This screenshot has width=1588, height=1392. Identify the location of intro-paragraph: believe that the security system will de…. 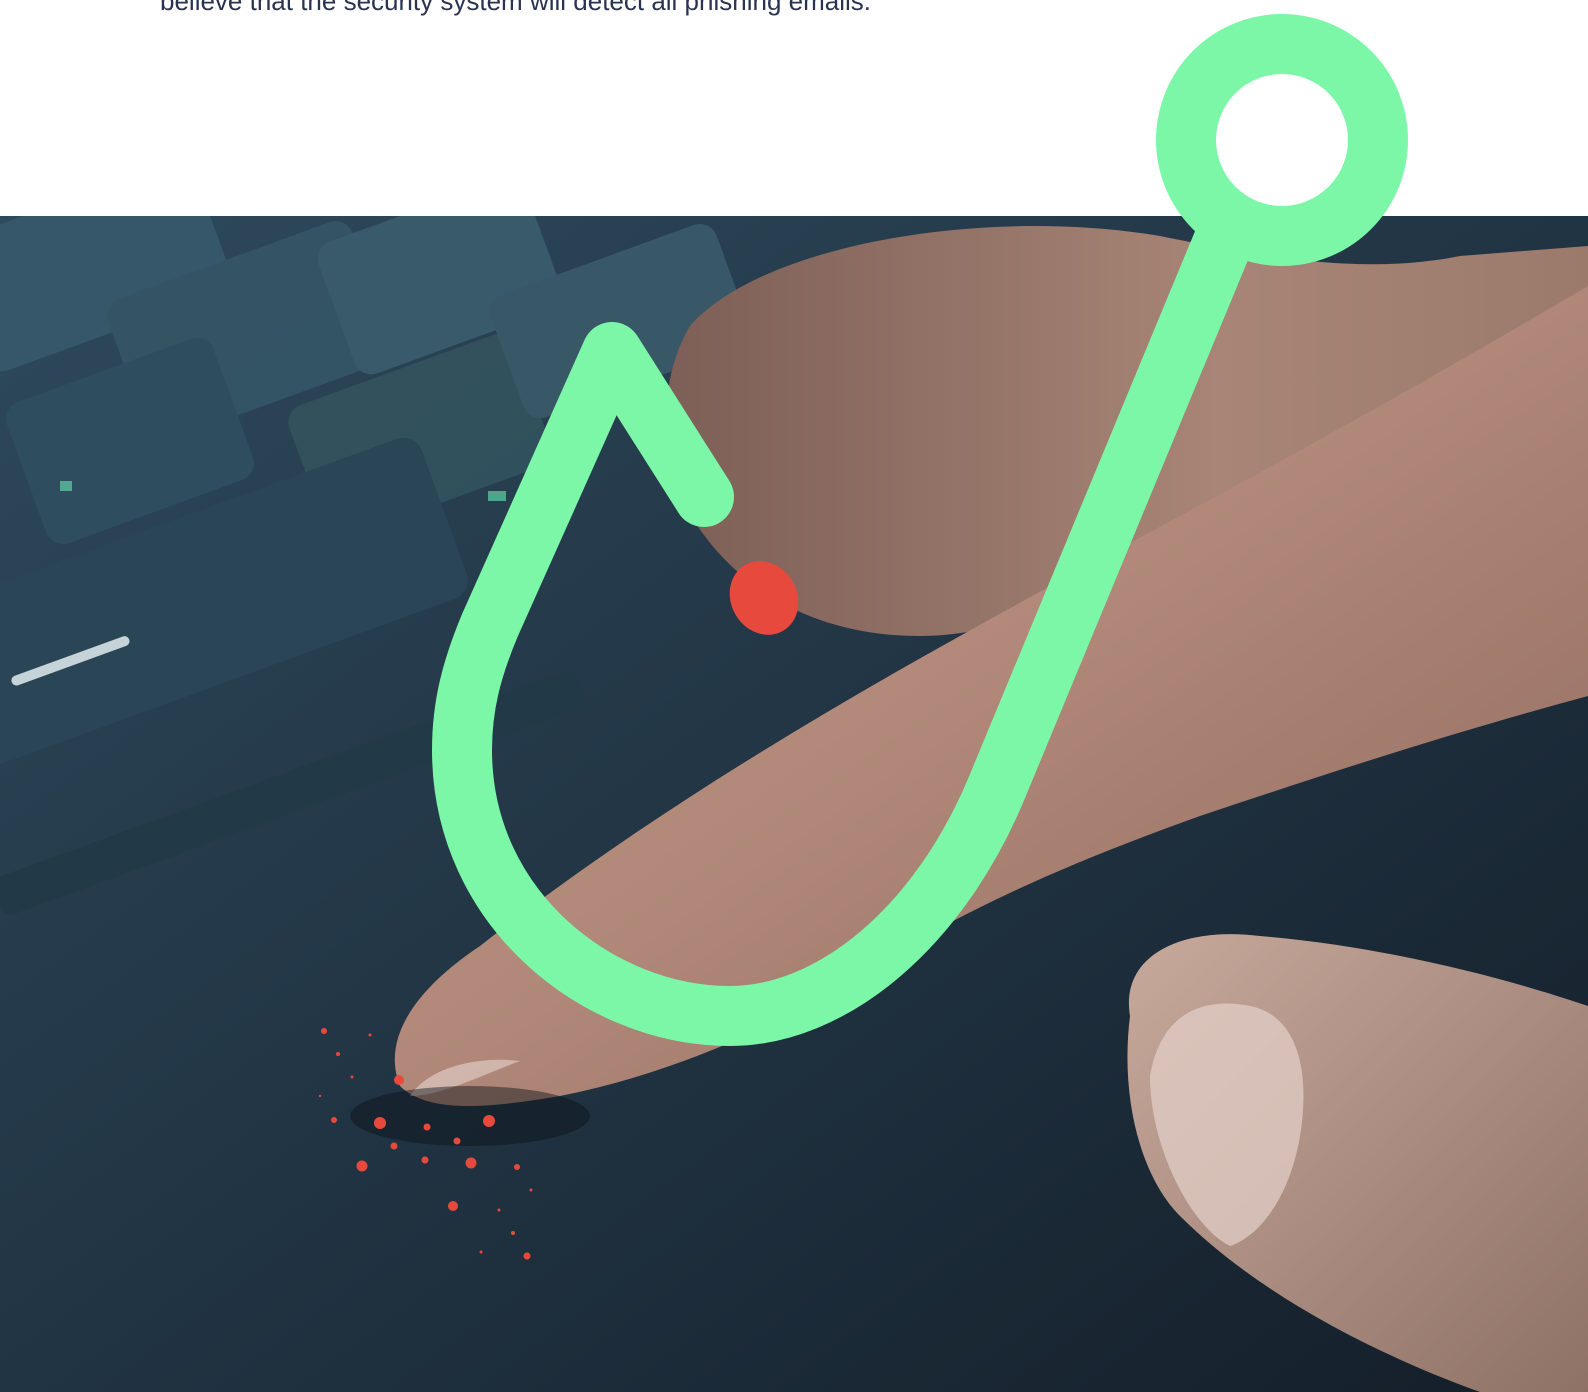
(515, 8).